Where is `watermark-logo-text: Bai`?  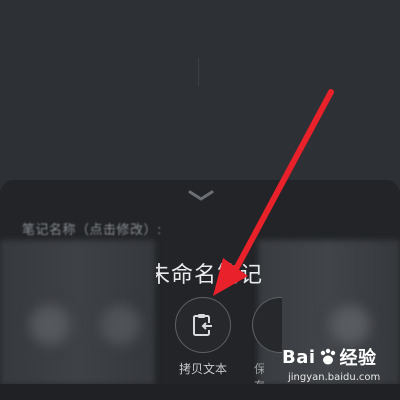 watermark-logo-text: Bai is located at coordinates (299, 357).